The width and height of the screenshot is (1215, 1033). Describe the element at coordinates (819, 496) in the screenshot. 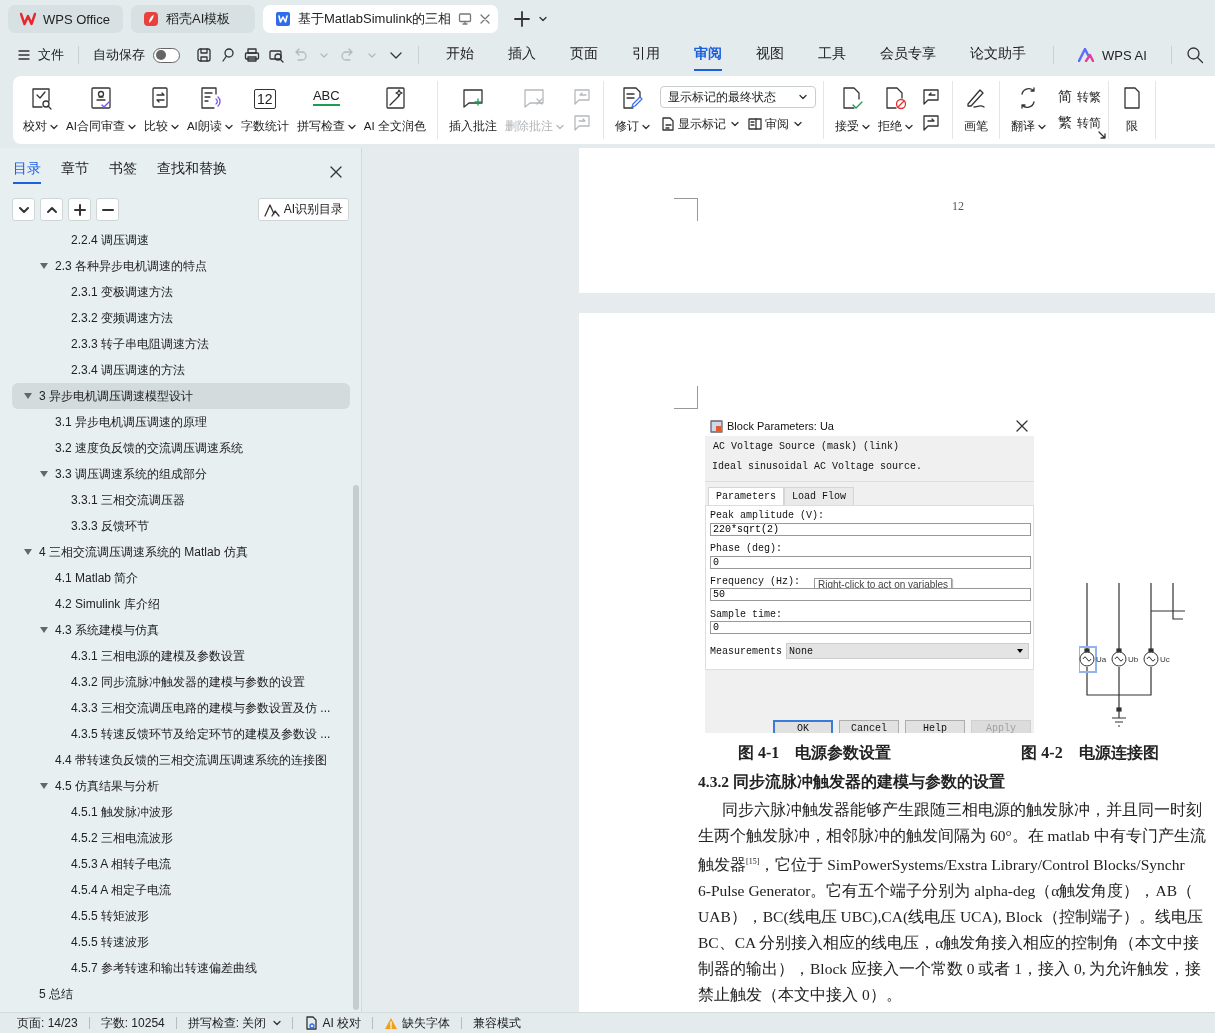

I see `dialog-tab: Load Flow` at that location.